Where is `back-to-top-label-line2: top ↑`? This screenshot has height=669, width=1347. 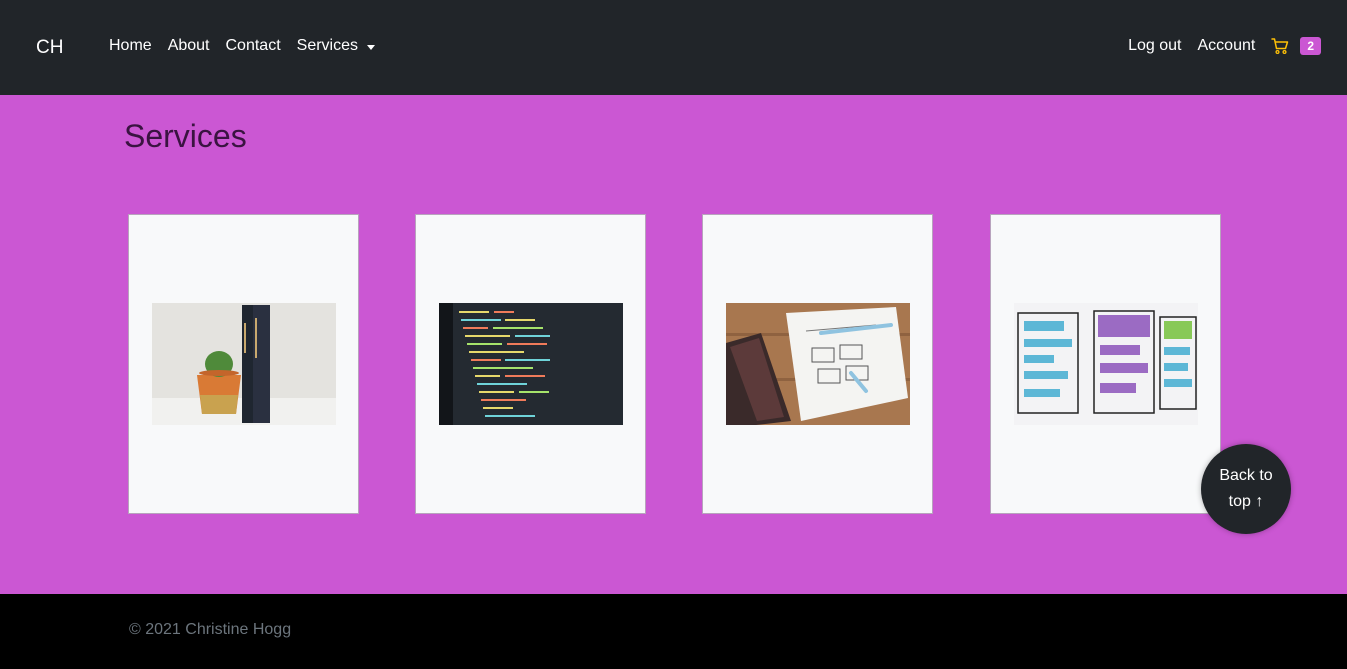
back-to-top-label-line2: top ↑ is located at coordinates (1246, 501).